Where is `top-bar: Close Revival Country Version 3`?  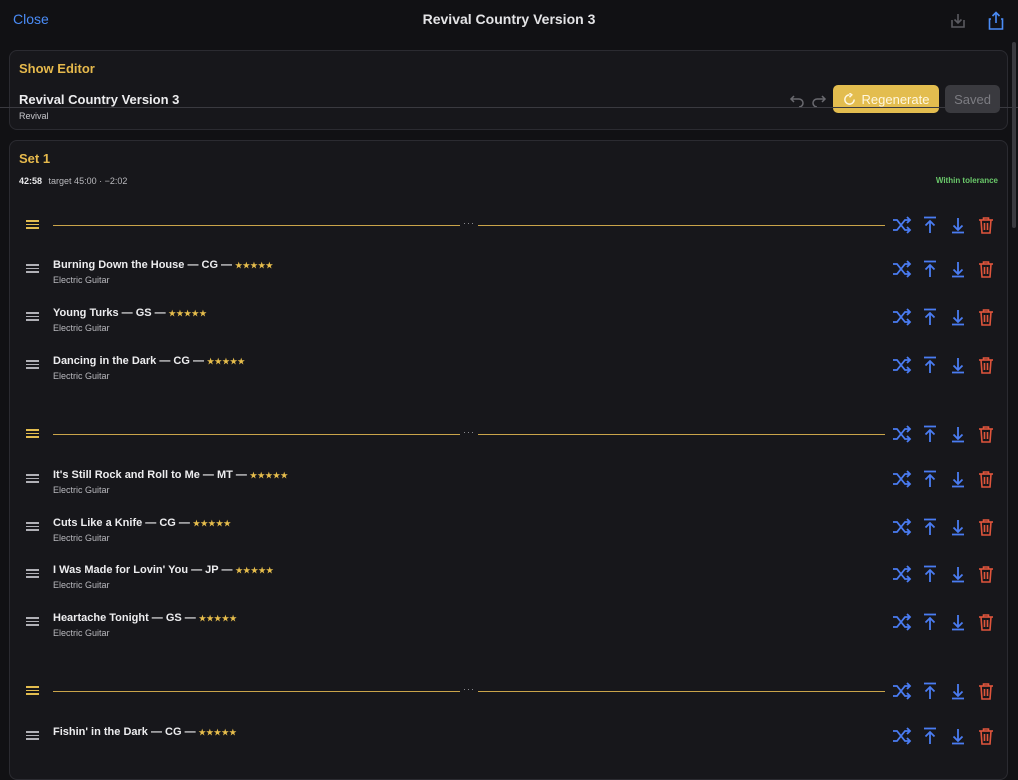
top-bar: Close Revival Country Version 3 is located at coordinates (509, 21).